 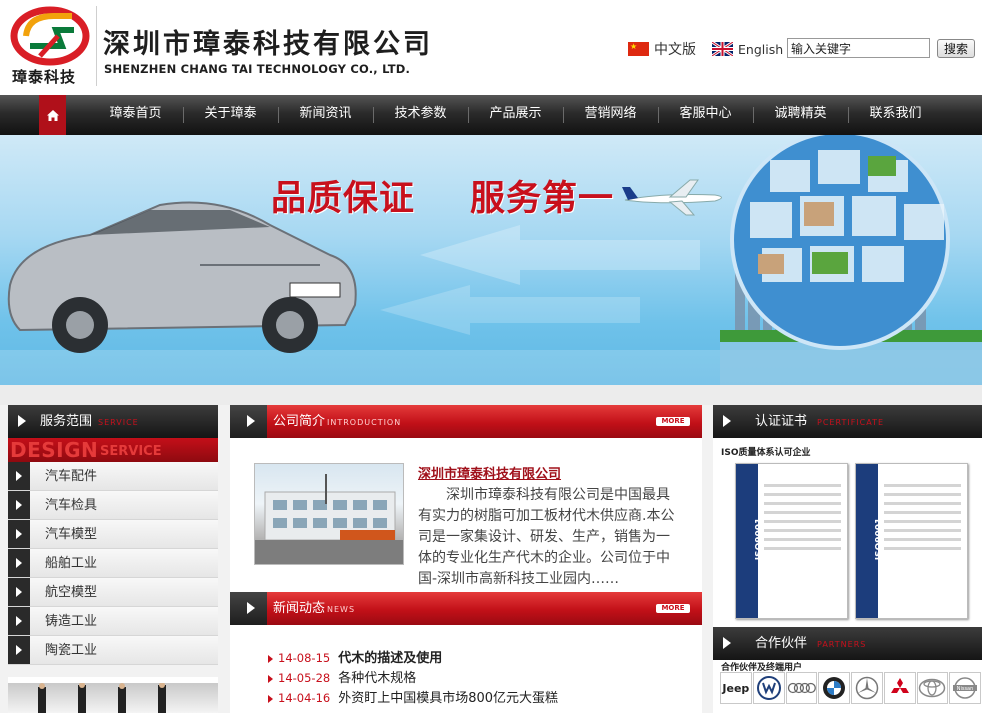 What do you see at coordinates (113, 592) in the screenshot?
I see `service-item-aviation-models: 航空模型` at bounding box center [113, 592].